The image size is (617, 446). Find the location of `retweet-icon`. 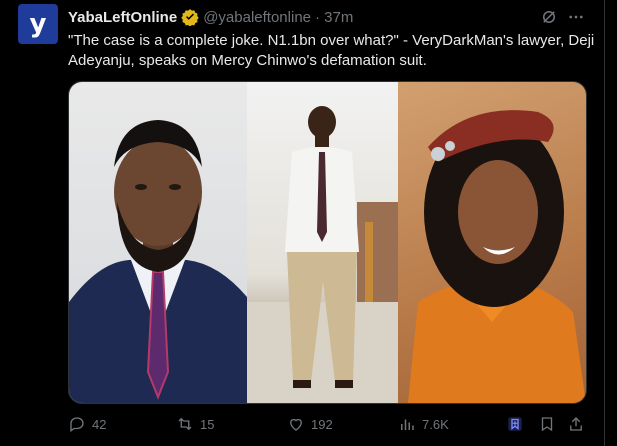

retweet-icon is located at coordinates (185, 424).